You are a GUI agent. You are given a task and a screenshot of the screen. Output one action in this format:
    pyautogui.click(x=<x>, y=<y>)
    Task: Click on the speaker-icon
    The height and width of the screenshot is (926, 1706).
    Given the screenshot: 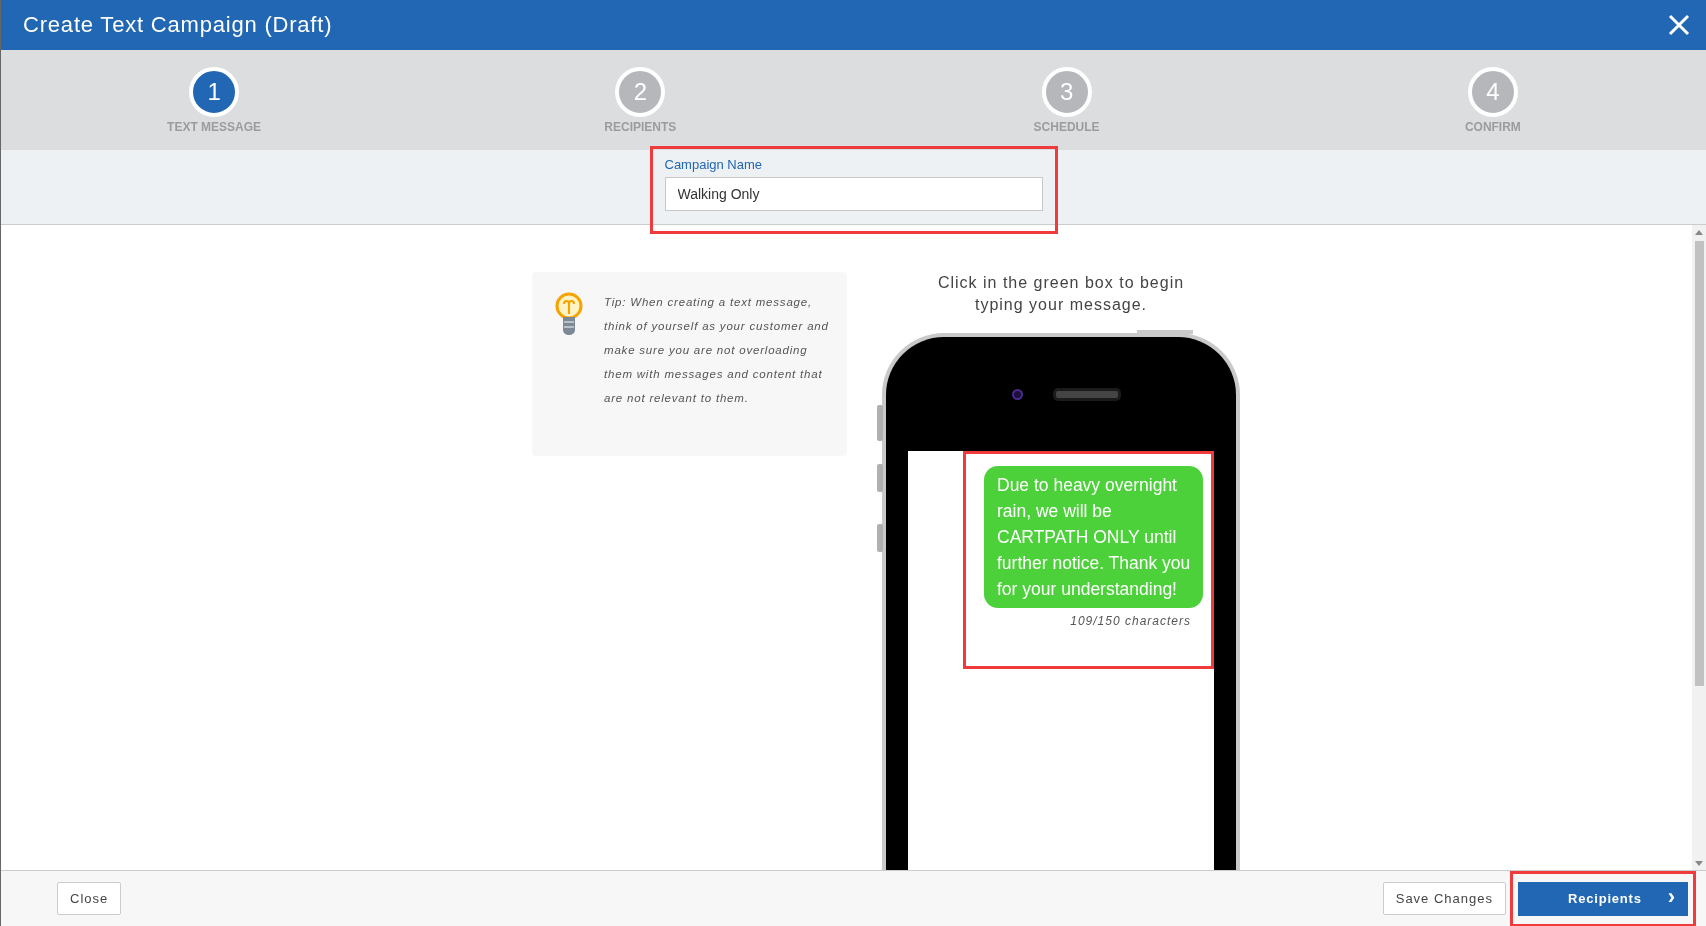 What is the action you would take?
    pyautogui.click(x=1086, y=394)
    